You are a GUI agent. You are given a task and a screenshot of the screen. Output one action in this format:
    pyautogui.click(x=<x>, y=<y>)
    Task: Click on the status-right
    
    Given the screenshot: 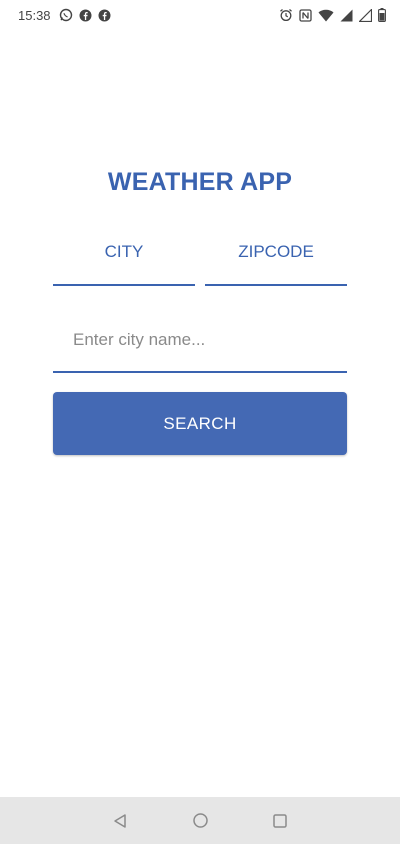 What is the action you would take?
    pyautogui.click(x=332, y=15)
    